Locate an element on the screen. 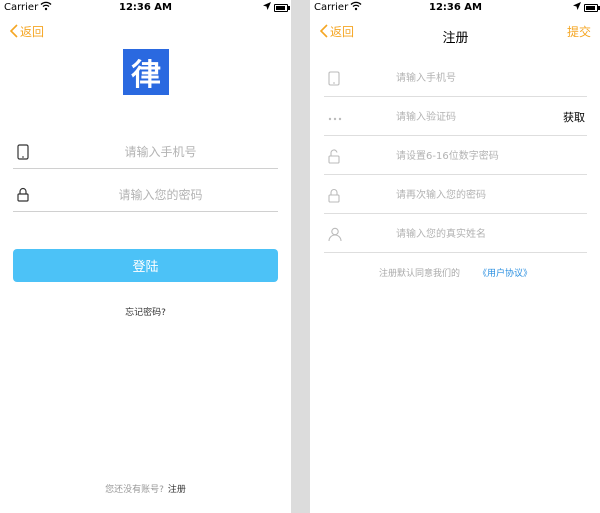 The image size is (600, 513). confirm-password-field is located at coordinates (455, 194).